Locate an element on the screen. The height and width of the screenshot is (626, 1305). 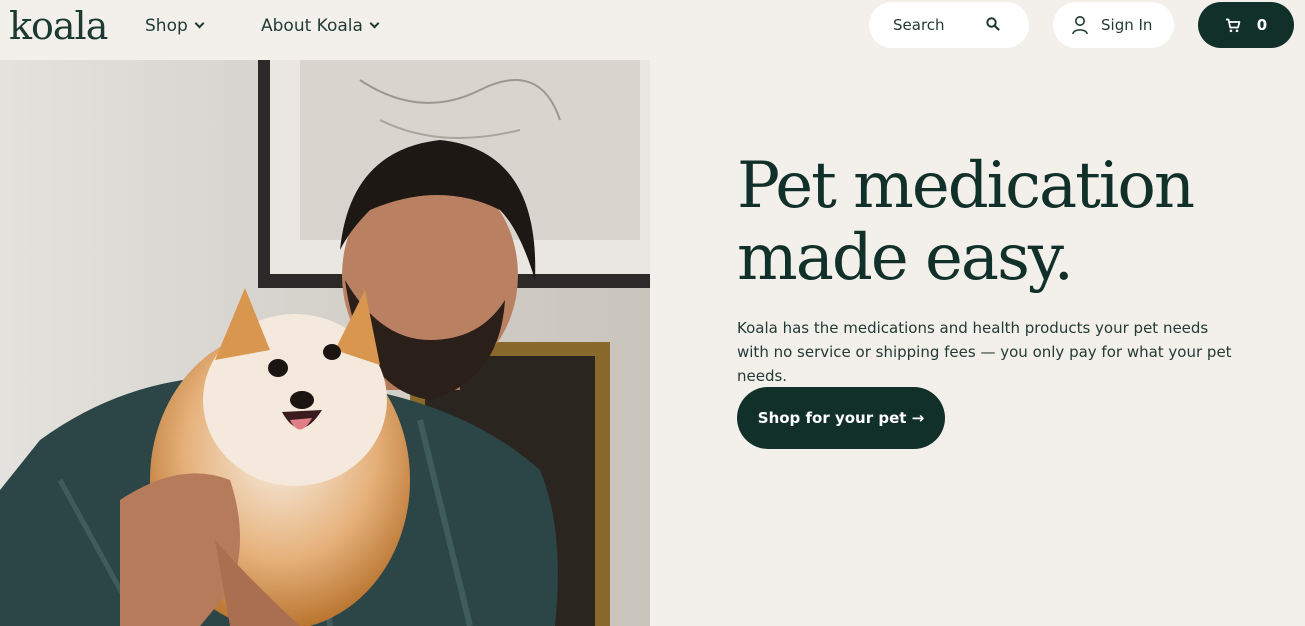
user-icon is located at coordinates (1080, 25).